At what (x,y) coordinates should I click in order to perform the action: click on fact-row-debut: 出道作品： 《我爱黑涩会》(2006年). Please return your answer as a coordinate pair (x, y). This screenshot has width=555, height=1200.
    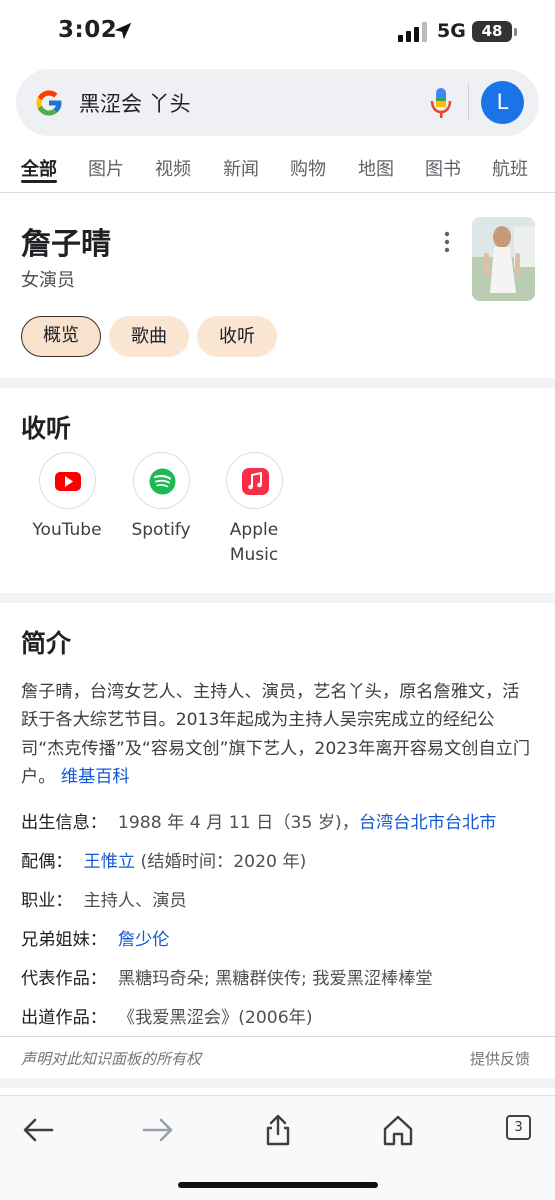
    Looking at the image, I should click on (167, 1015).